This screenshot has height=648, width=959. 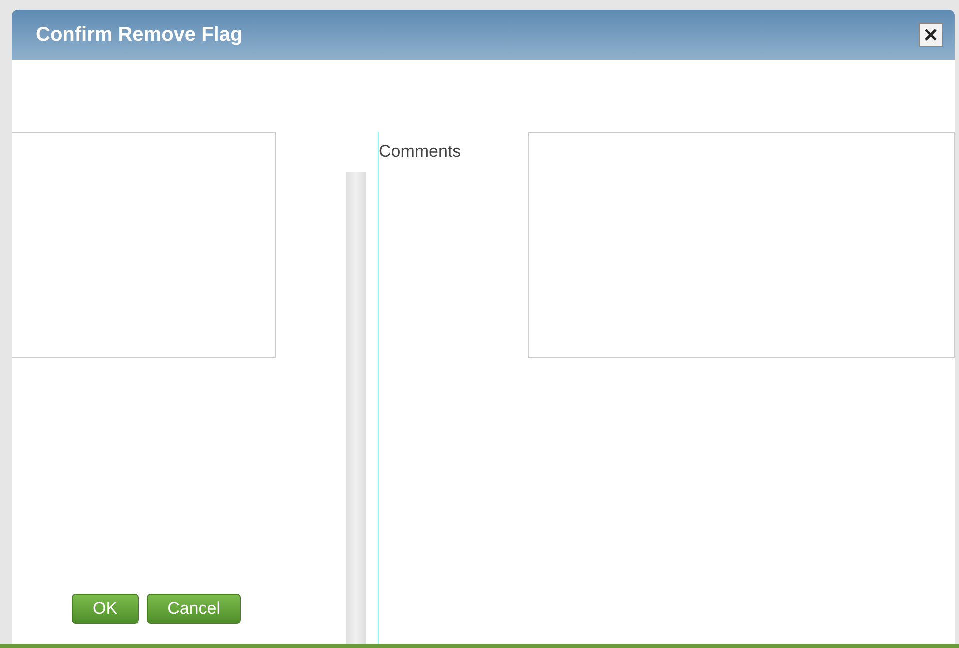 I want to click on cancel-button: Cancel, so click(x=194, y=609).